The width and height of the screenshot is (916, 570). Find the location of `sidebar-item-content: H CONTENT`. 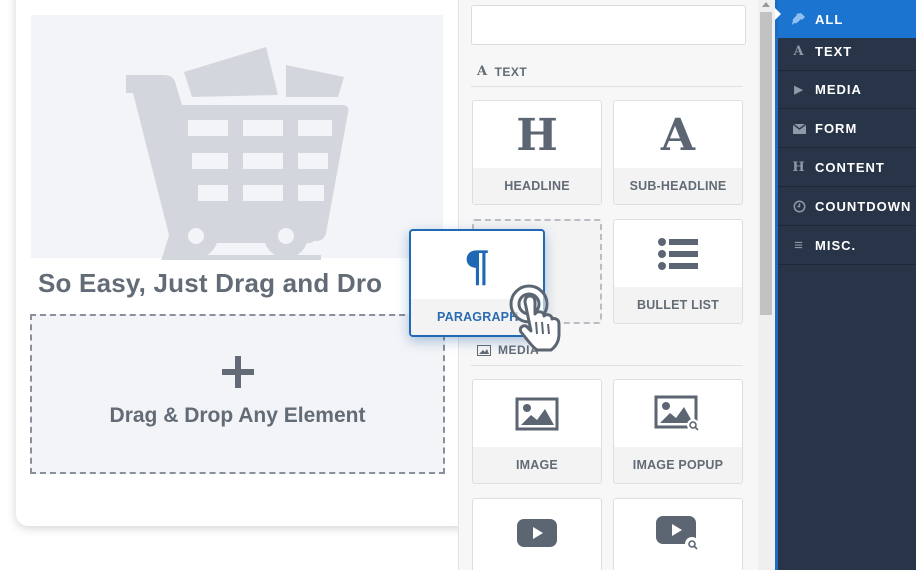

sidebar-item-content: H CONTENT is located at coordinates (847, 168).